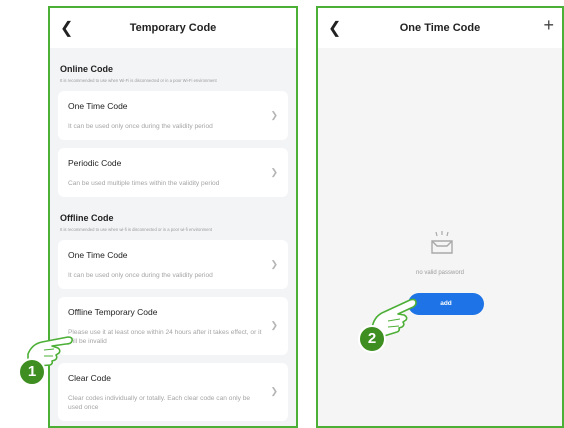 This screenshot has height=428, width=564. What do you see at coordinates (95, 163) in the screenshot?
I see `item-label: Periodic Code` at bounding box center [95, 163].